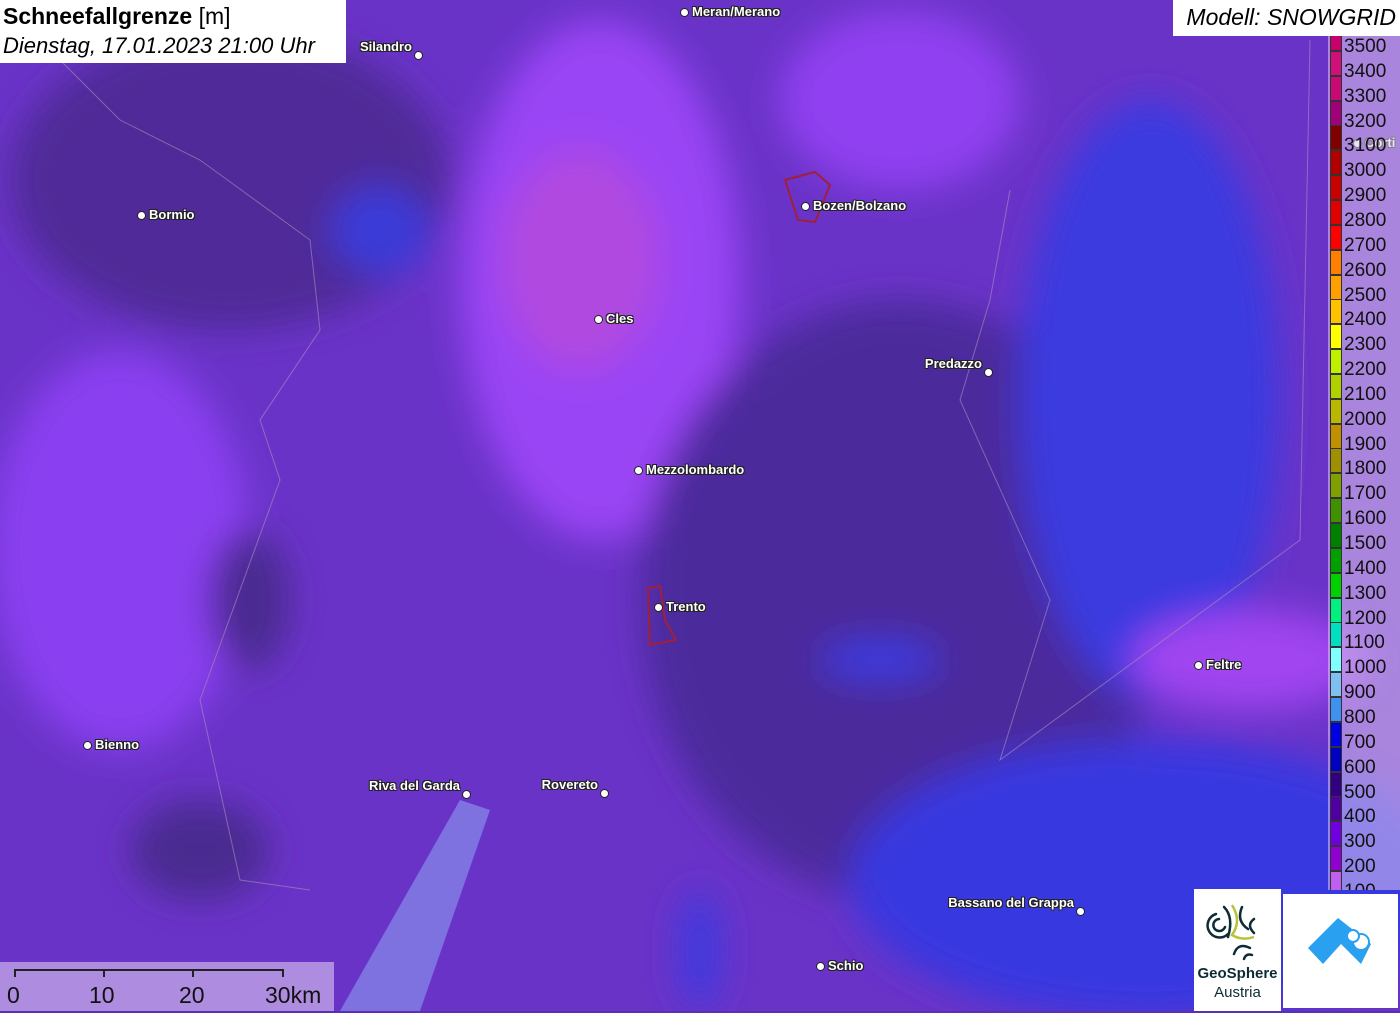  What do you see at coordinates (167, 986) in the screenshot?
I see `scale-bar: 0 10 20 30km` at bounding box center [167, 986].